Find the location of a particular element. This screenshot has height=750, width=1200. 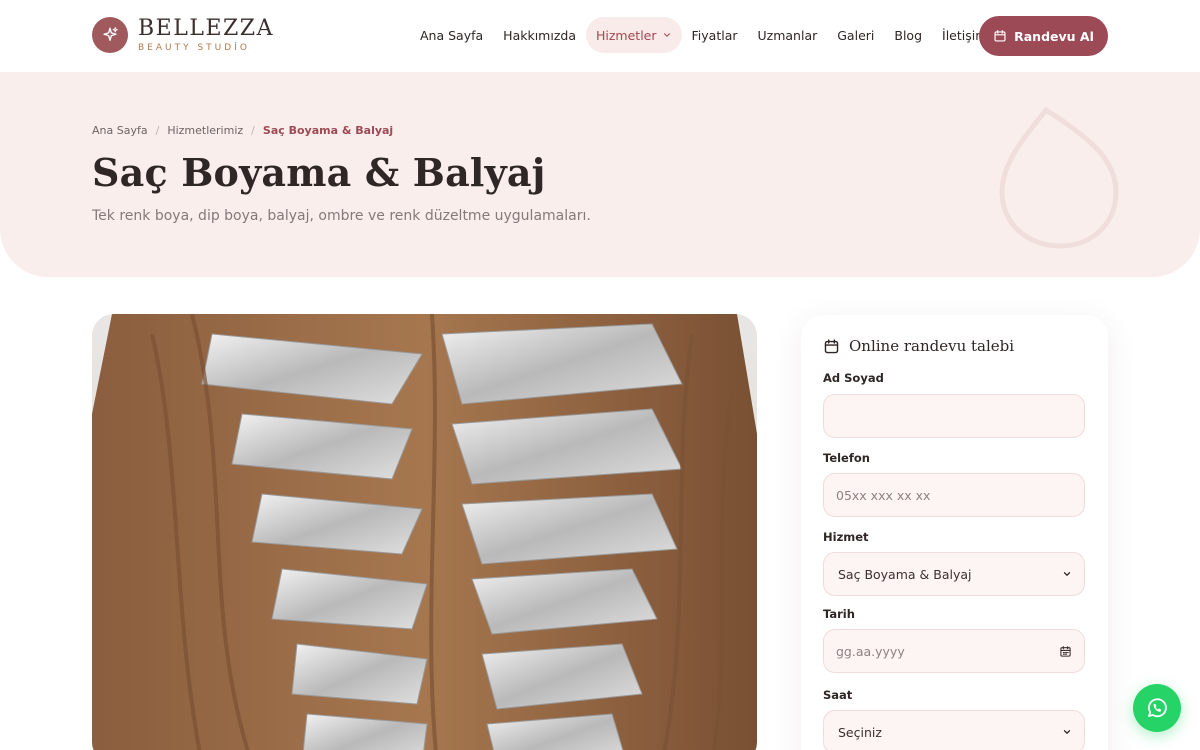

whatsapp-icon is located at coordinates (1157, 708).